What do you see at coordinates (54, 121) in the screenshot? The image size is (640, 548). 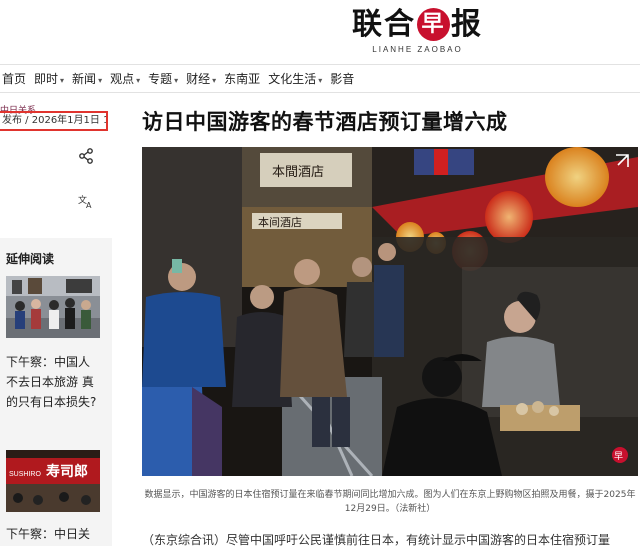 I see `publish-date: 发布 / 2026年1月1日 18:46` at bounding box center [54, 121].